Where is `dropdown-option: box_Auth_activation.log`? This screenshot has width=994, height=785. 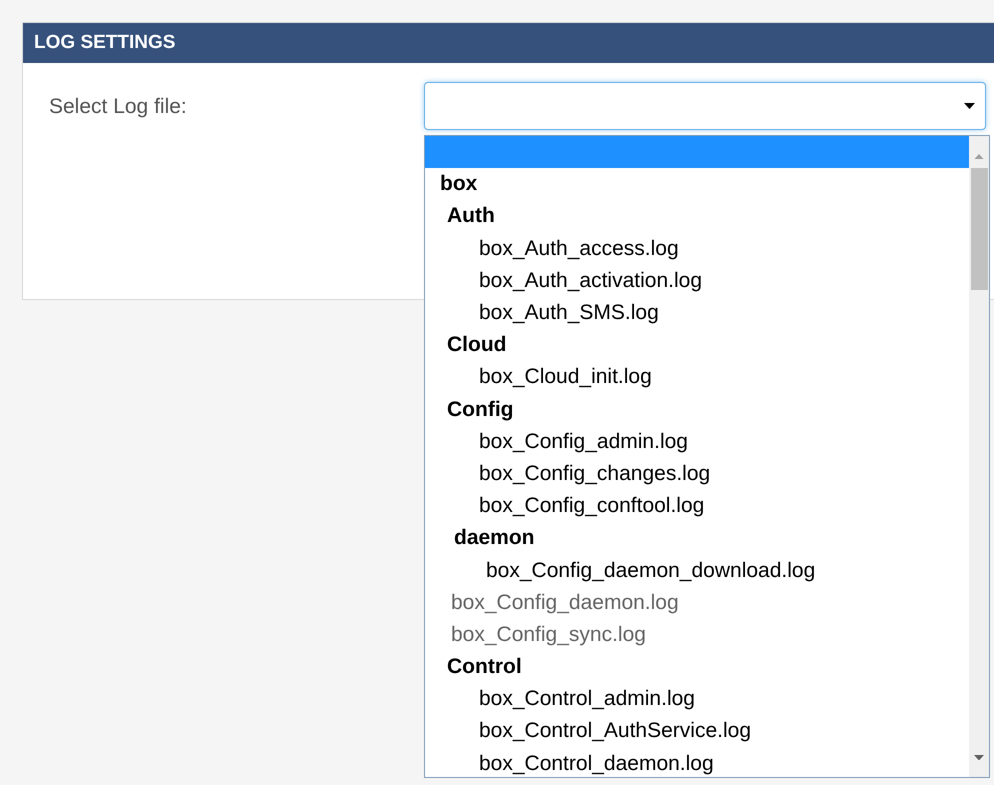
dropdown-option: box_Auth_activation.log is located at coordinates (697, 280).